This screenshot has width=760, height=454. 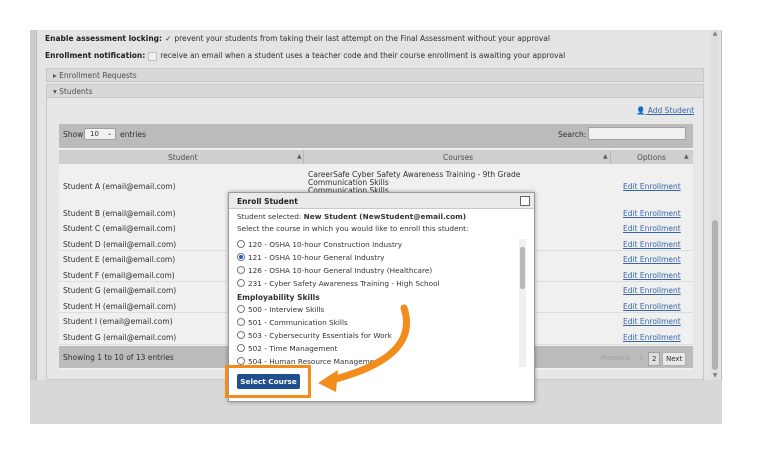 I want to click on arrow-annotation, so click(x=364, y=348).